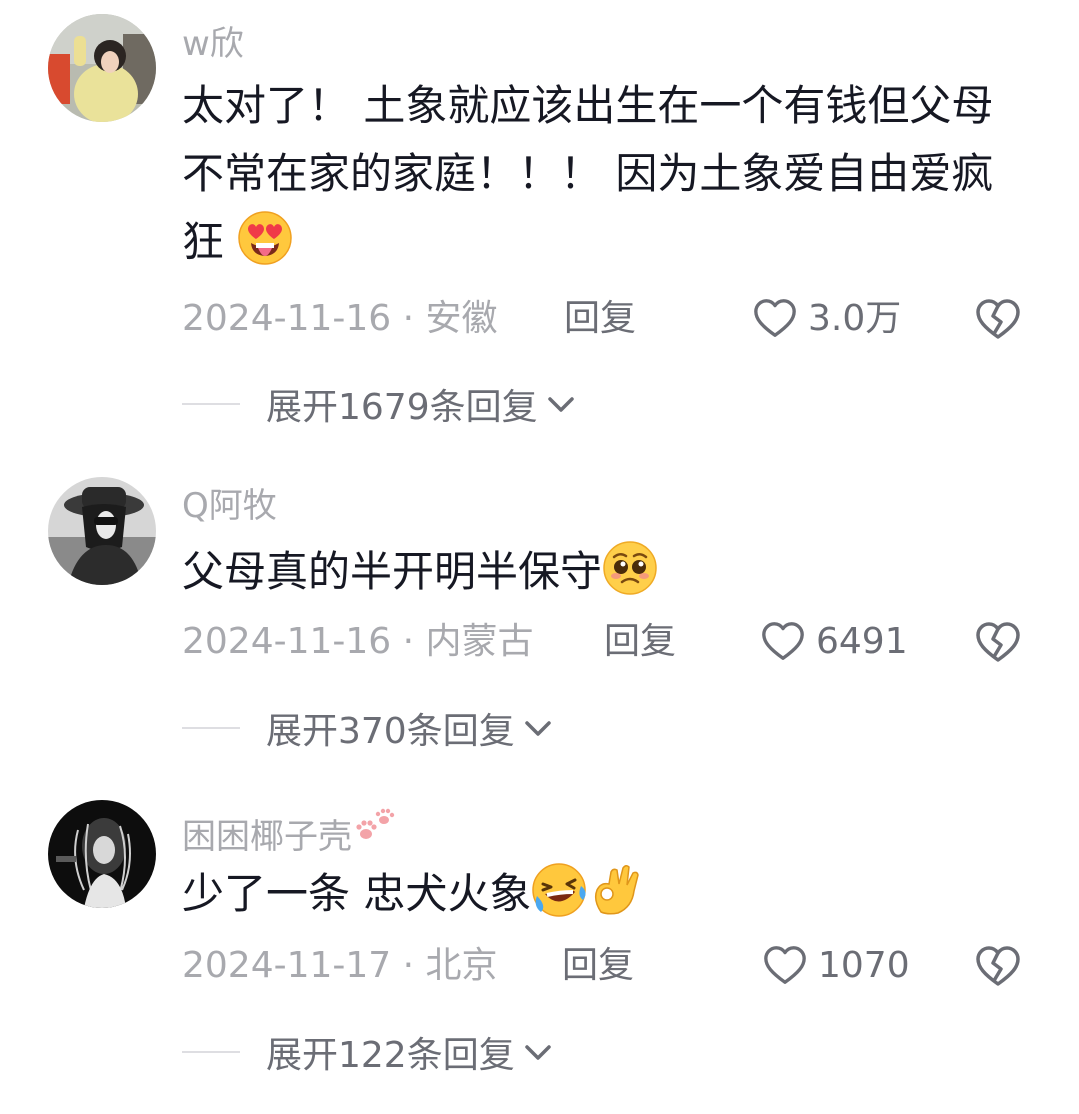 The image size is (1079, 1114). I want to click on username: Q阿牧, so click(229, 506).